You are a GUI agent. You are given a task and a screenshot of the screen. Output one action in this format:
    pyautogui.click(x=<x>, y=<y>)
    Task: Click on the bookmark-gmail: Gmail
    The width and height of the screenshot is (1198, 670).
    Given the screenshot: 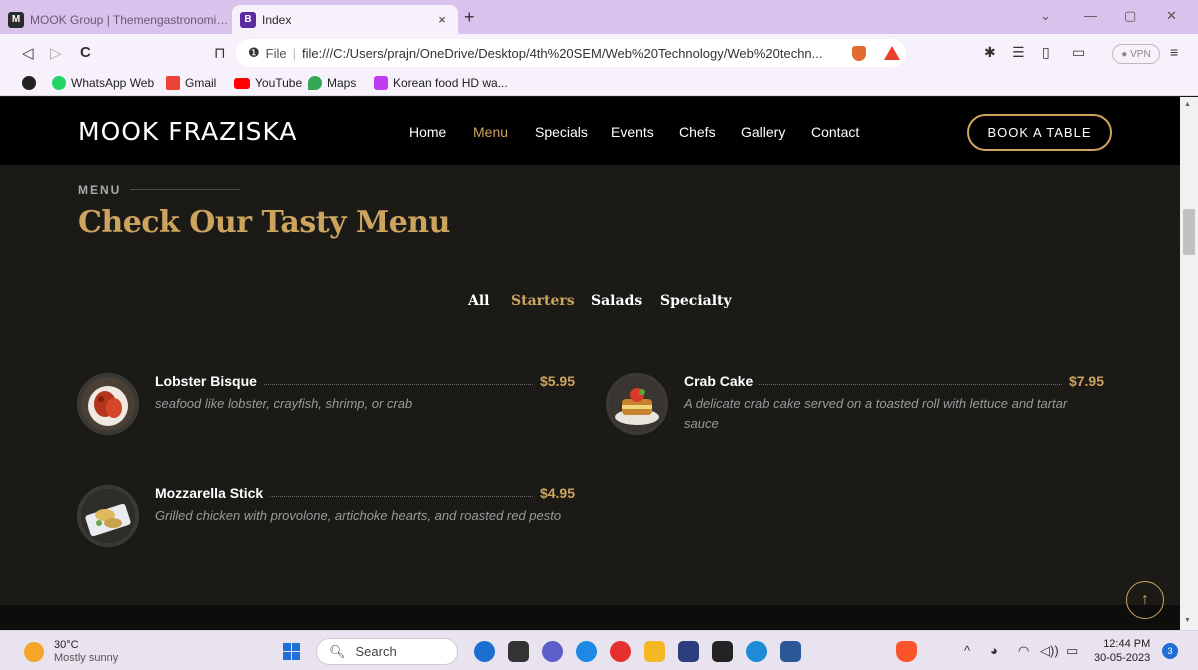 What is the action you would take?
    pyautogui.click(x=191, y=83)
    